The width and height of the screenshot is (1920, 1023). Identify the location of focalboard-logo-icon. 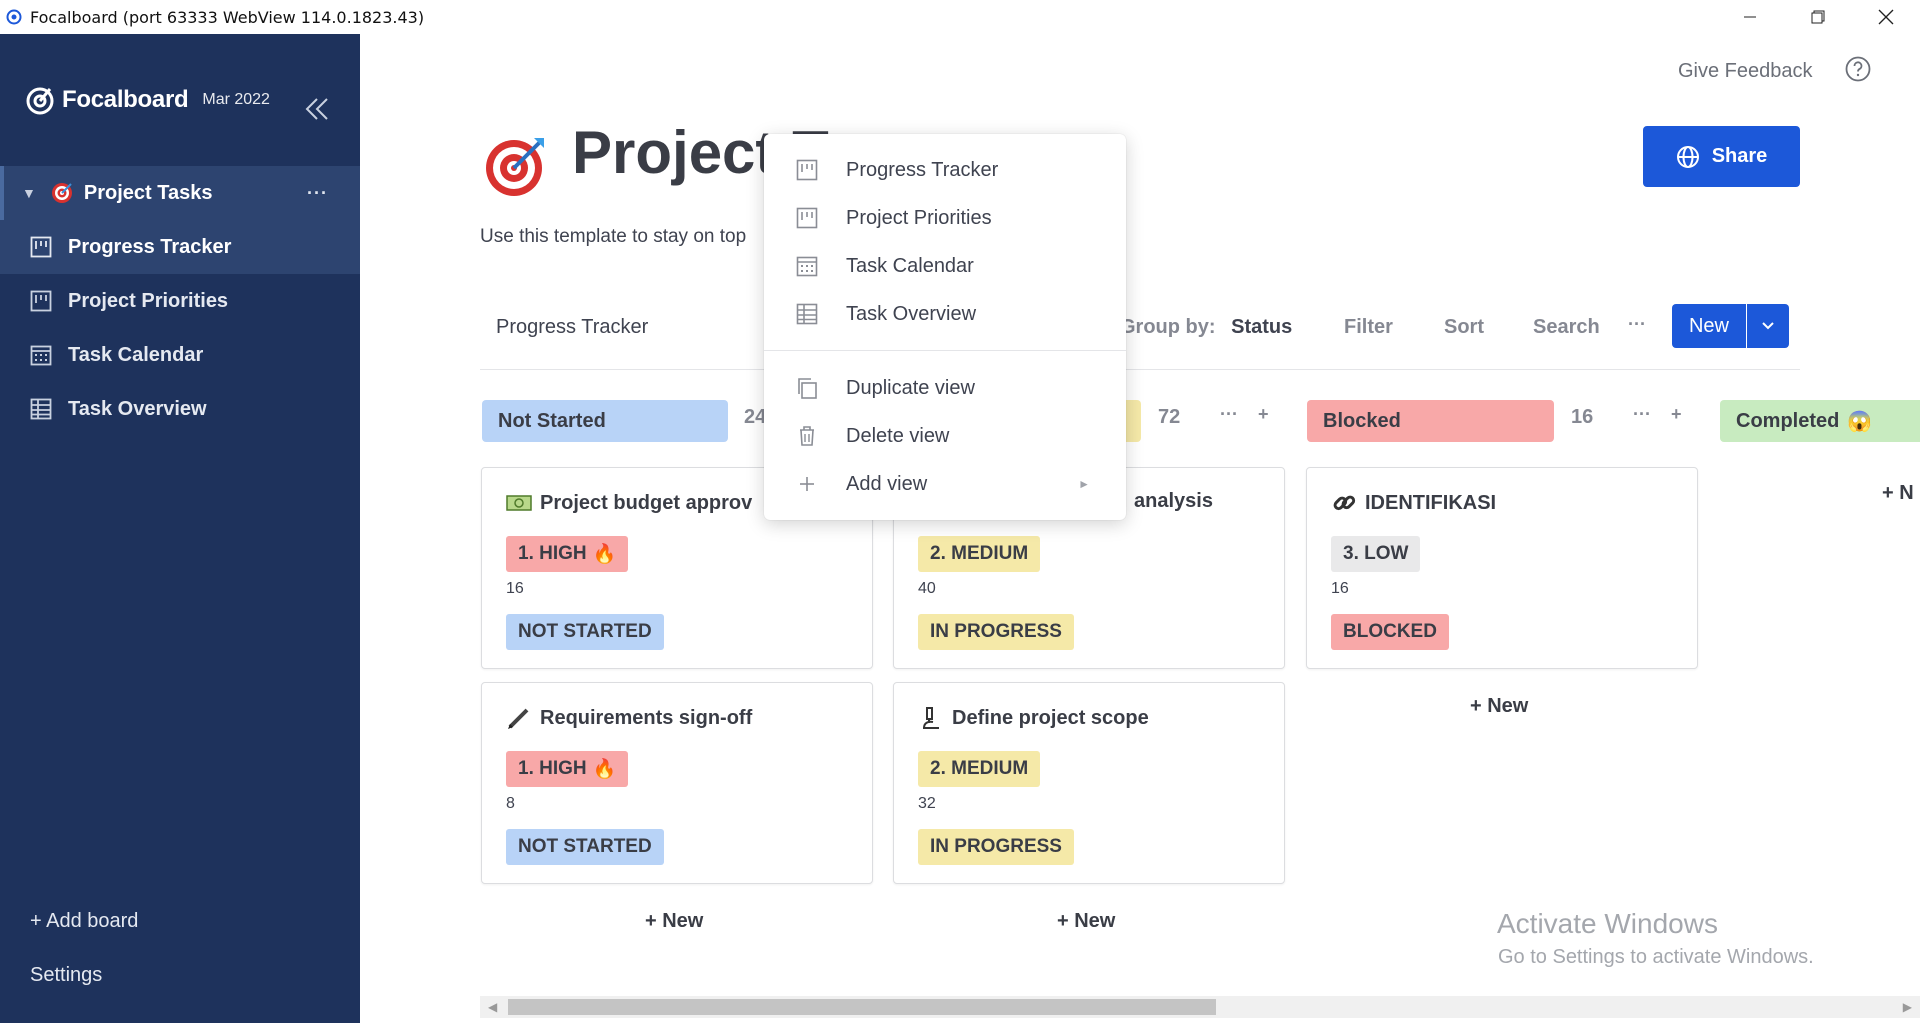
(40, 101).